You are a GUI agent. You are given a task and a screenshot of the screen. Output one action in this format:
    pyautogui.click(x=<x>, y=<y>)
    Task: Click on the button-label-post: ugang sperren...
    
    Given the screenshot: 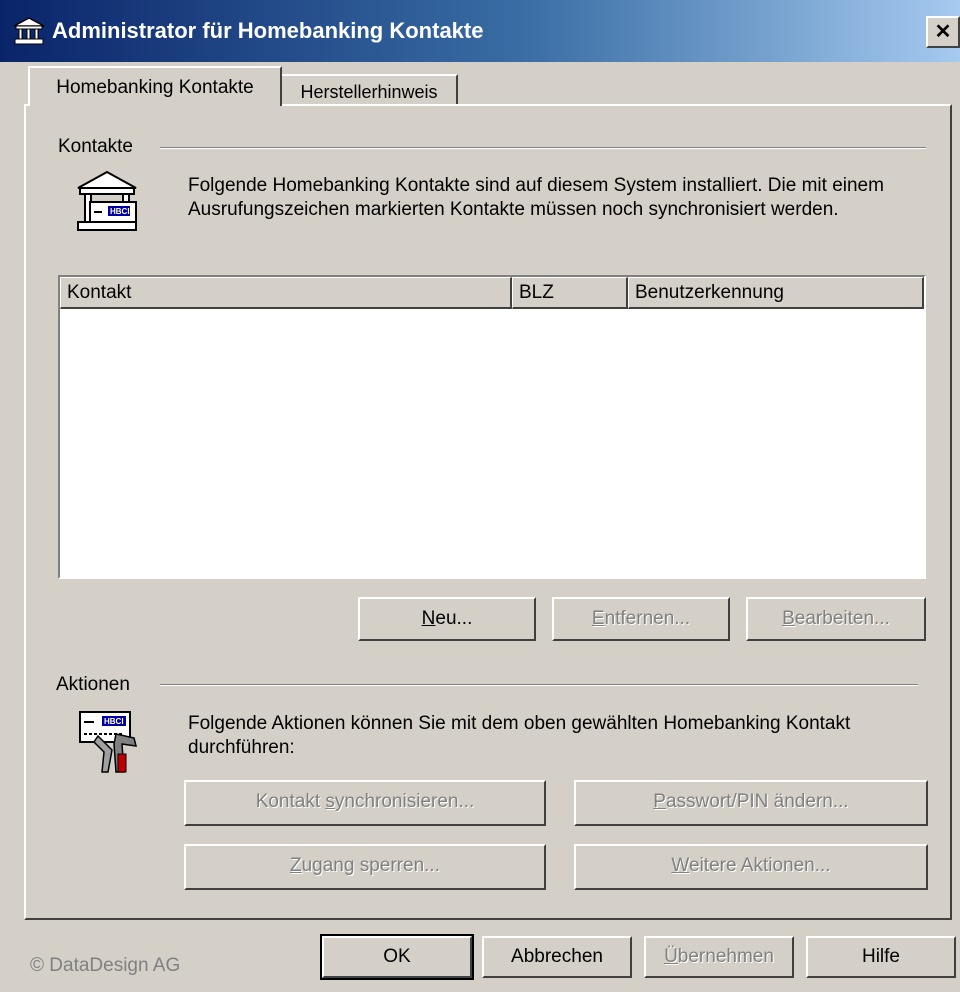 What is the action you would take?
    pyautogui.click(x=370, y=865)
    